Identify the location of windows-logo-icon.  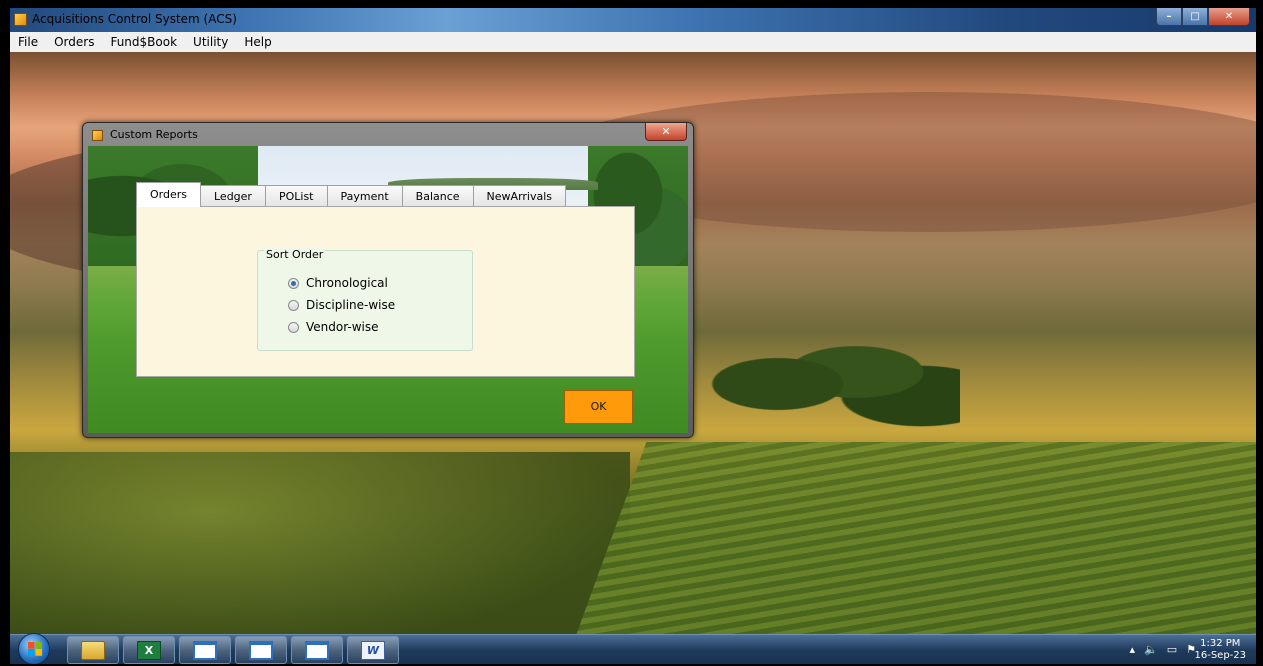
(35, 649).